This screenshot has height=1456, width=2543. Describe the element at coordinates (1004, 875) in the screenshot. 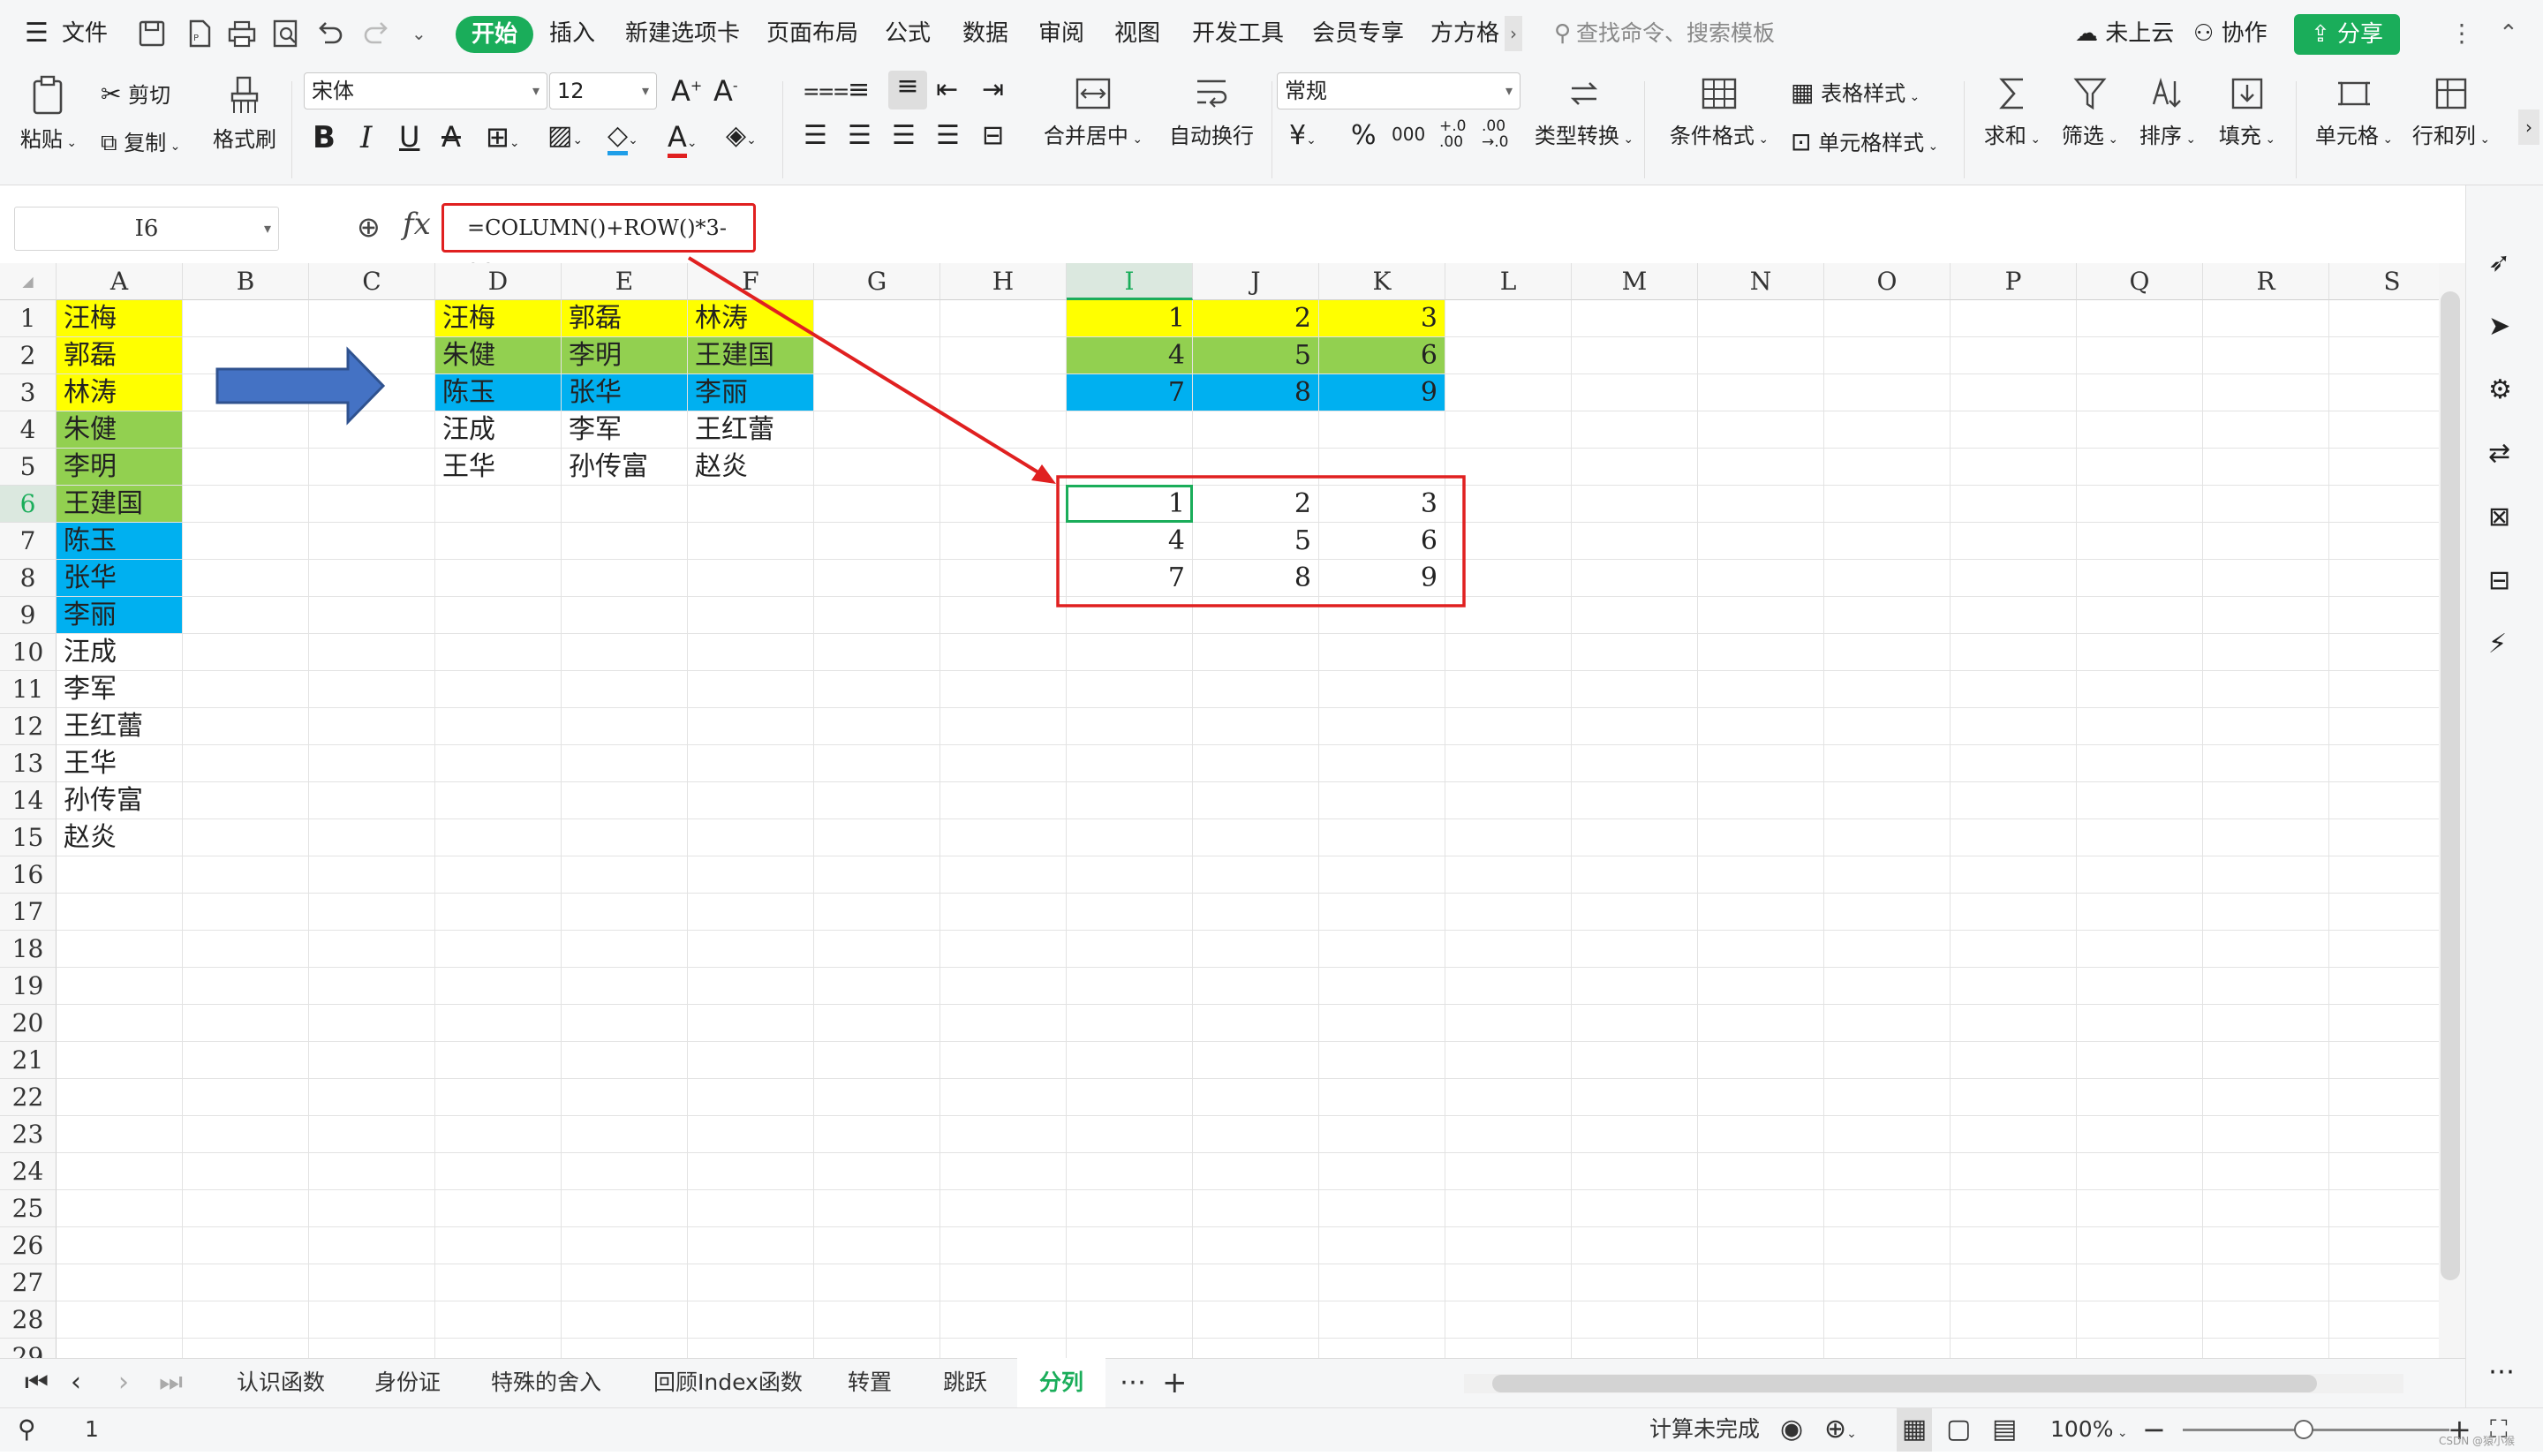

I see `cell-h16` at that location.